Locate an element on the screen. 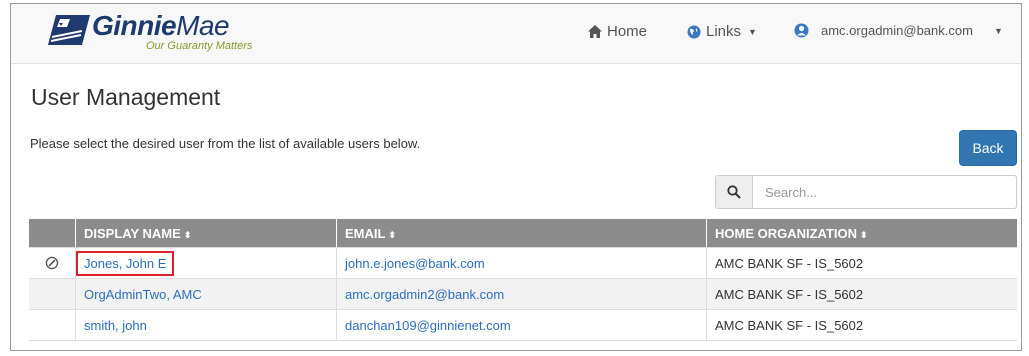  column-label: HOME ORGANIZATION is located at coordinates (786, 233).